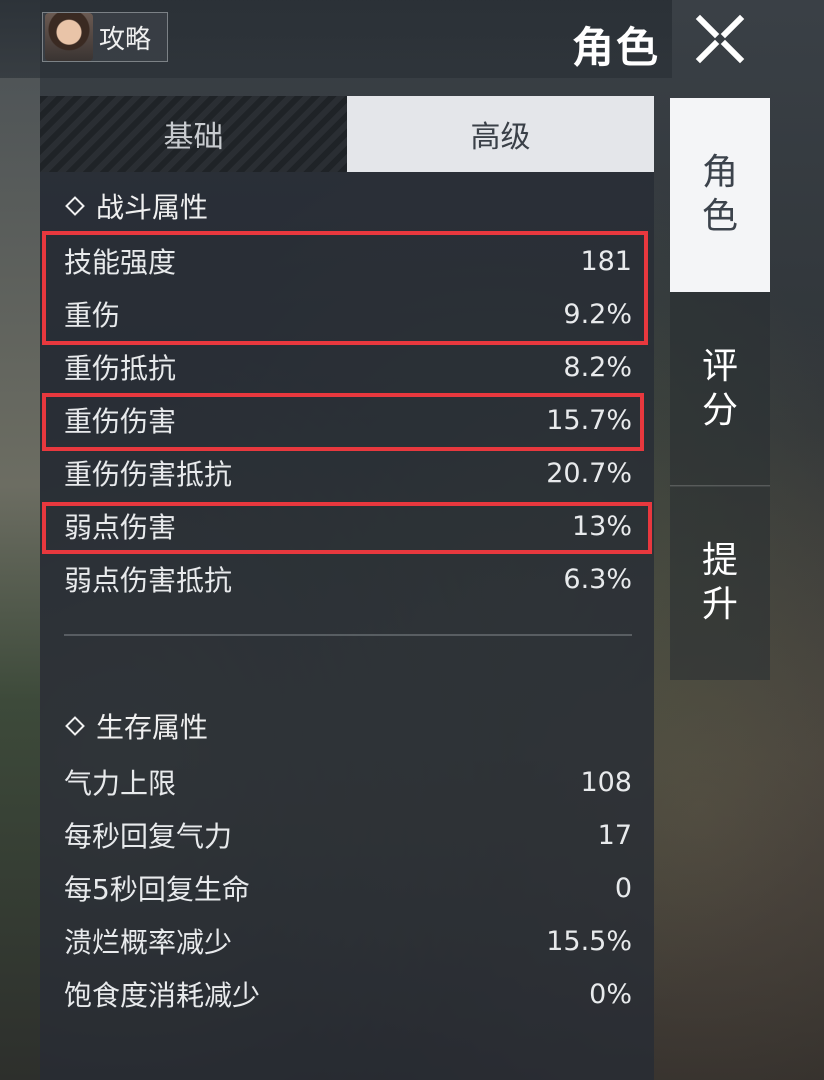  I want to click on stat-name: 溃烂概率减少, so click(148, 942).